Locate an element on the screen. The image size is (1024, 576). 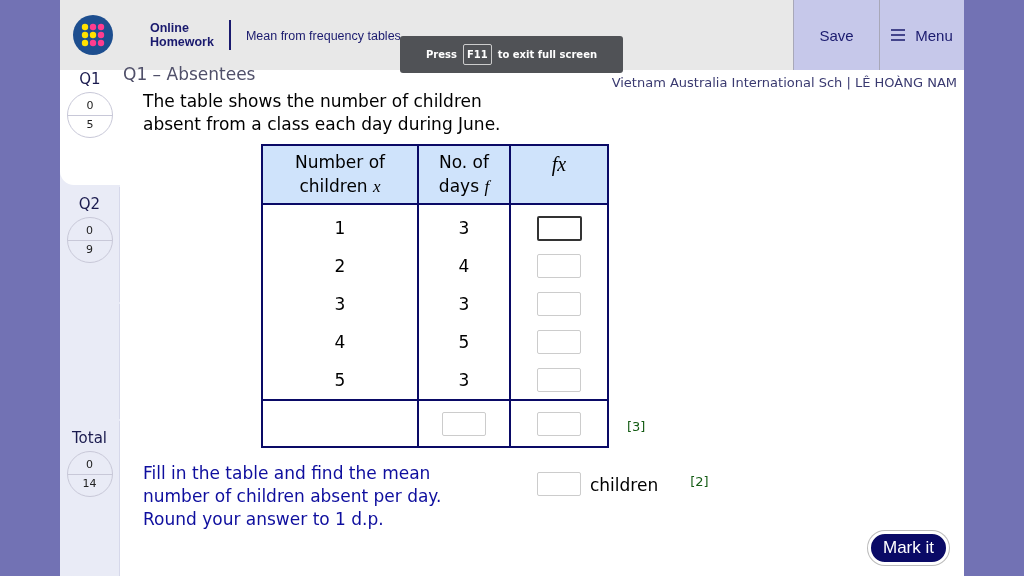
brand-name: Homework is located at coordinates (182, 42).